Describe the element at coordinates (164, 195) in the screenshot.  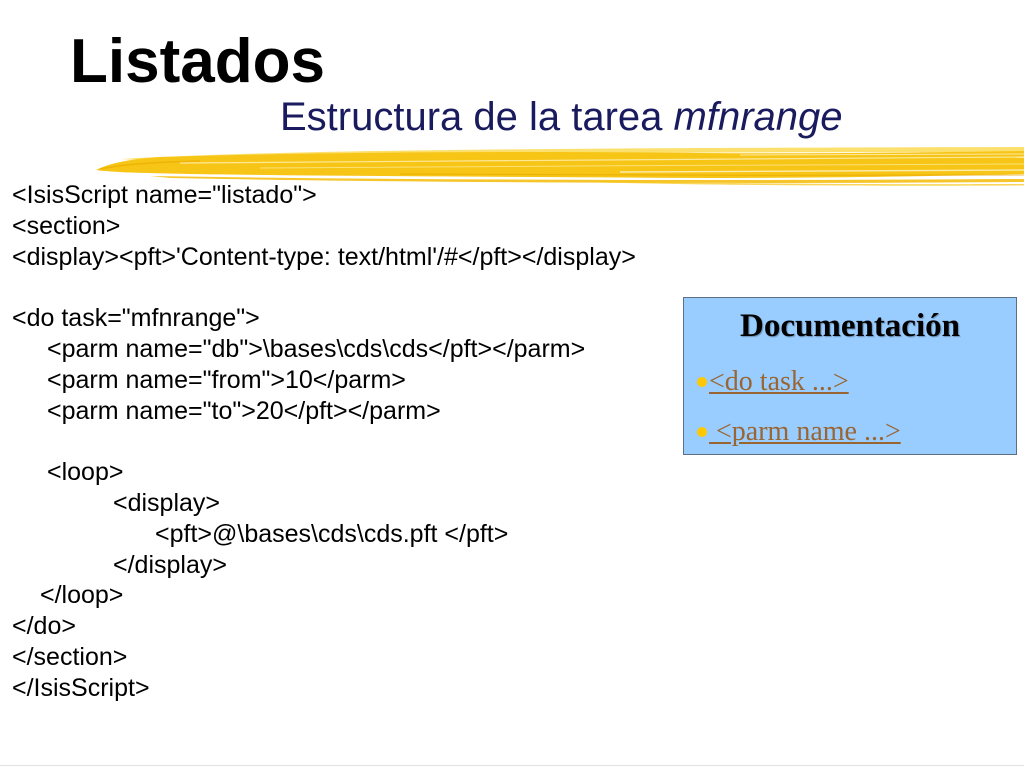
I see `code-line: <IsisScript name="listado">` at that location.